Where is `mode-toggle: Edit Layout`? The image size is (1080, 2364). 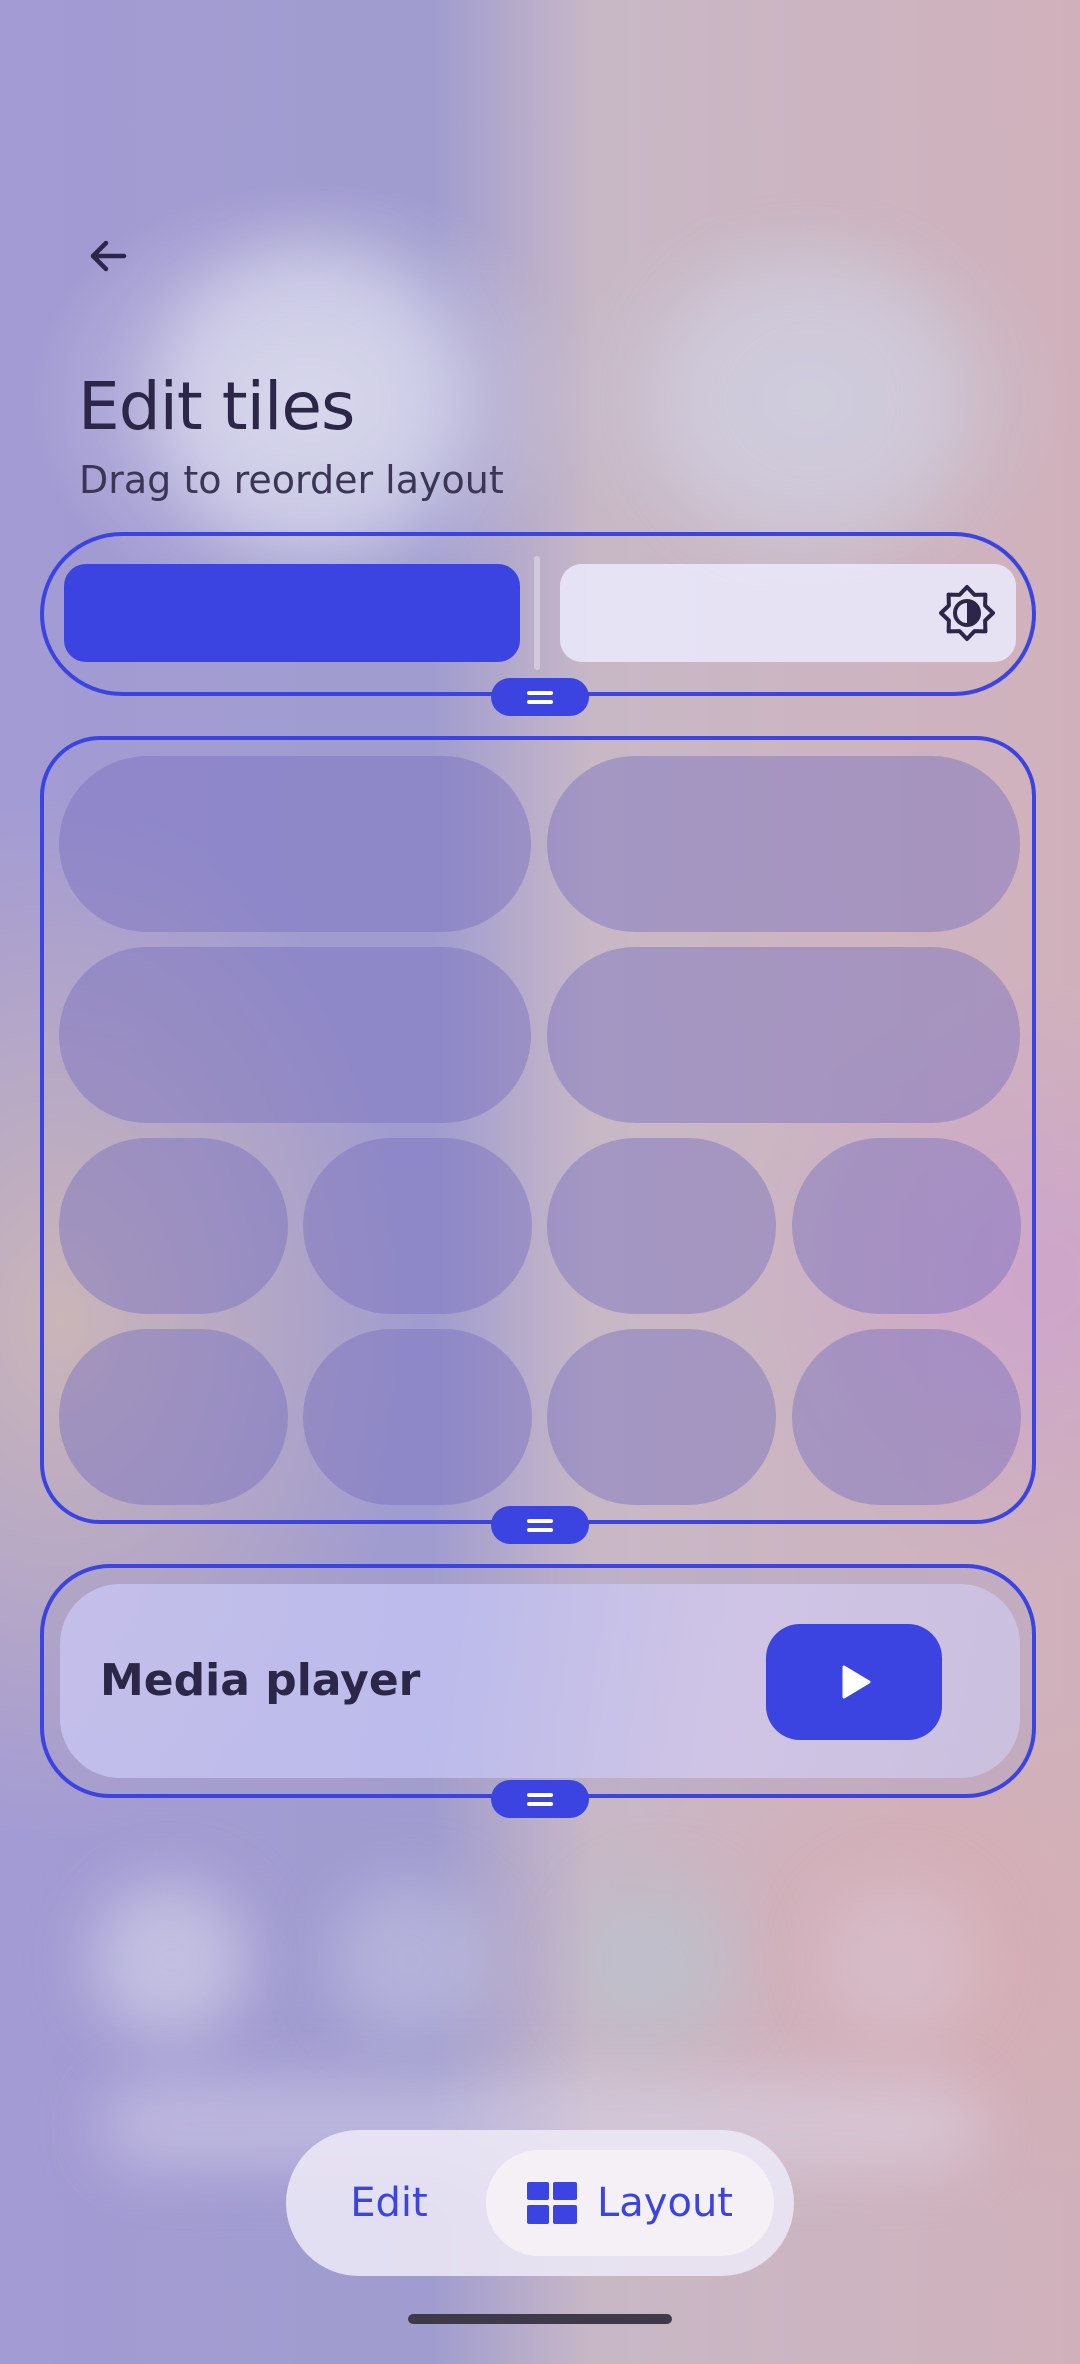
mode-toggle: Edit Layout is located at coordinates (540, 2203).